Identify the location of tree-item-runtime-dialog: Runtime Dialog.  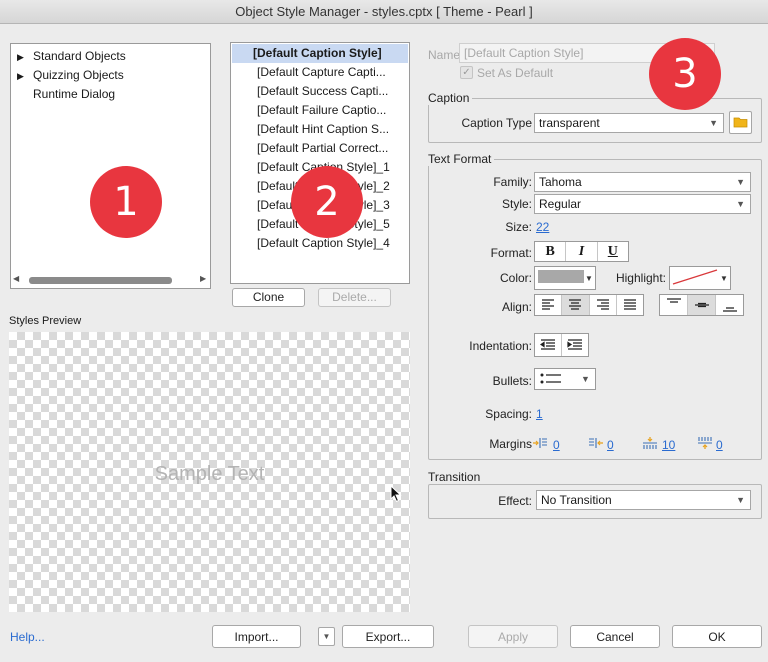
(66, 94).